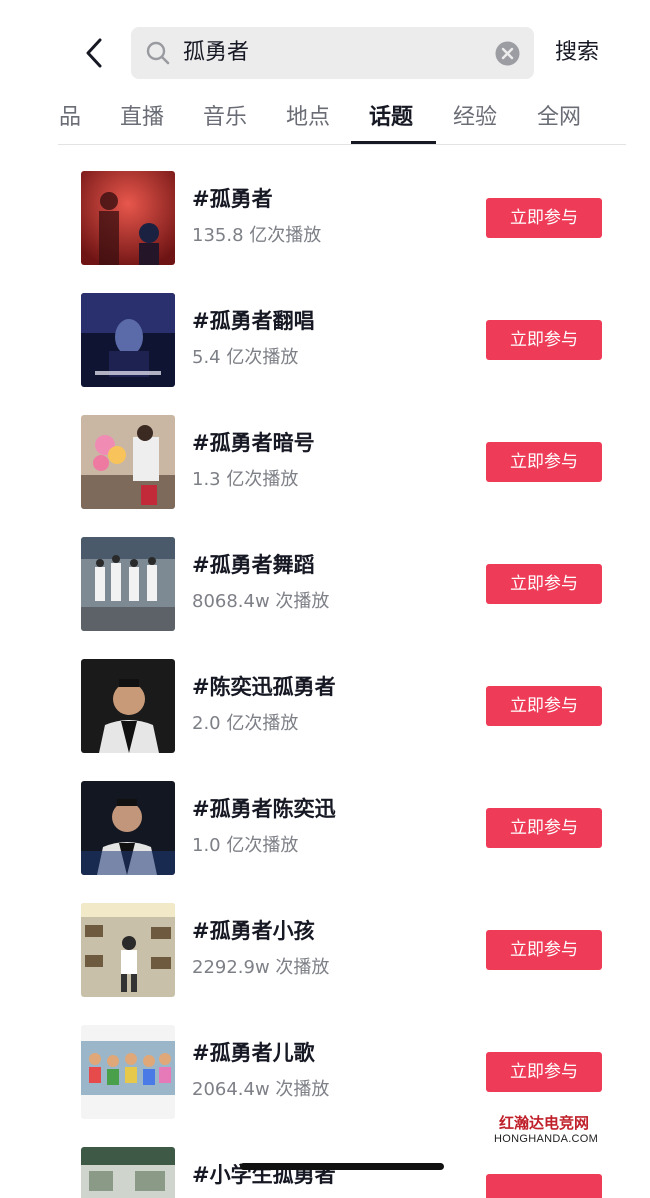  I want to click on tab-web: 全网, so click(559, 118).